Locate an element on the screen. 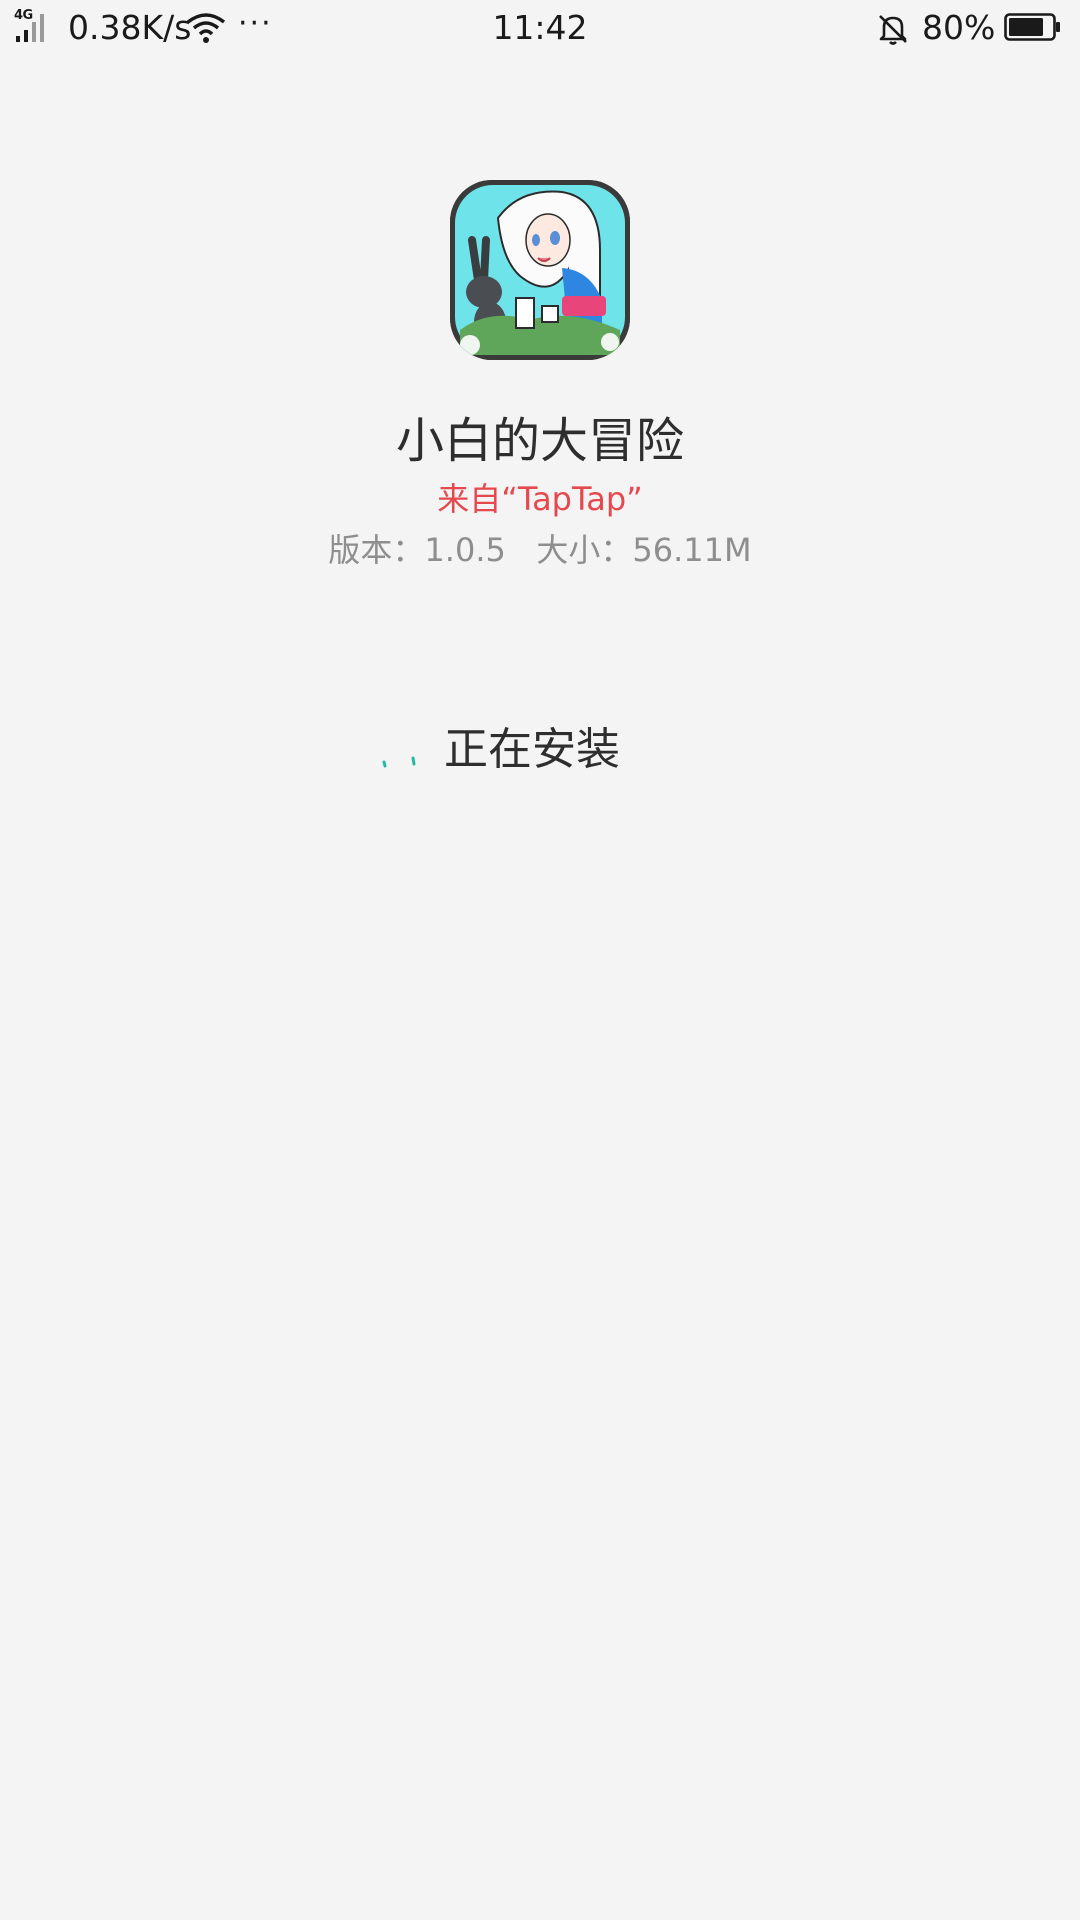 This screenshot has width=1080, height=1920. size-label: 大小： is located at coordinates (584, 550).